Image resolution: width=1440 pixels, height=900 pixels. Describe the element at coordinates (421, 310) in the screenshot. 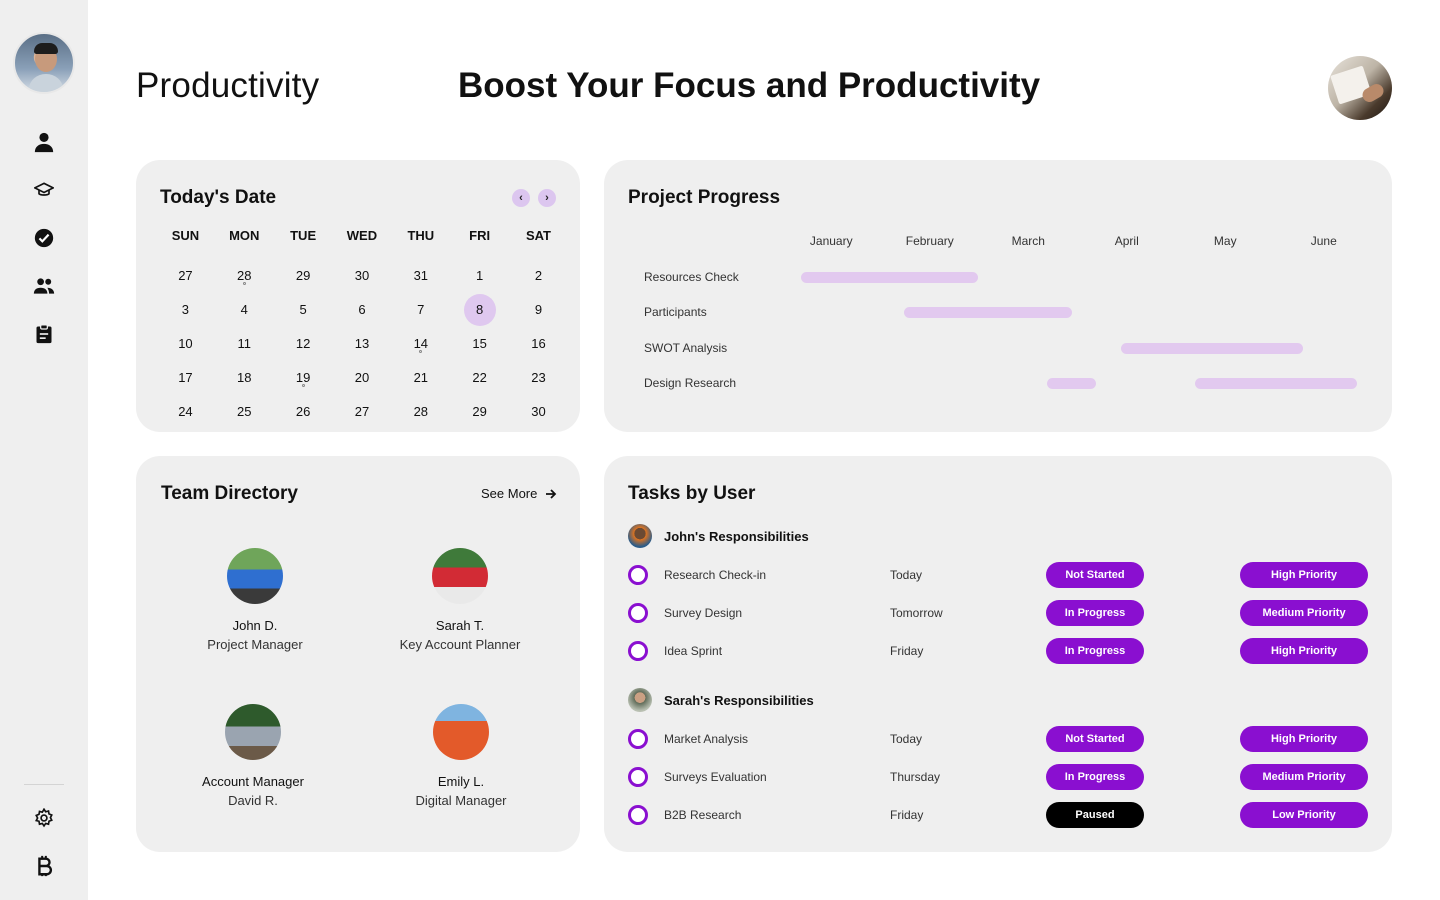

I see `calendar-day: 7` at that location.